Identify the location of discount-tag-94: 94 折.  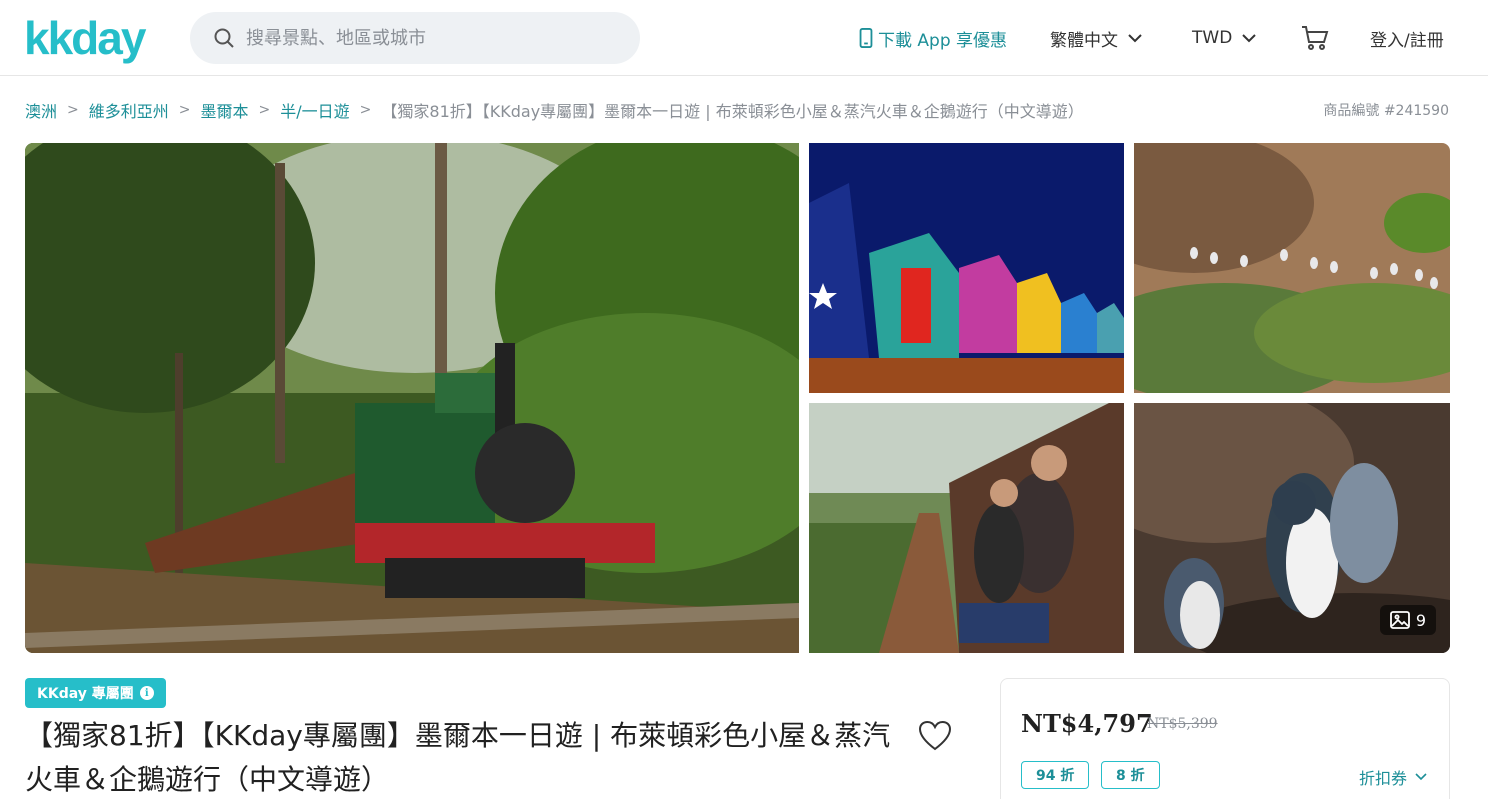
(1055, 775).